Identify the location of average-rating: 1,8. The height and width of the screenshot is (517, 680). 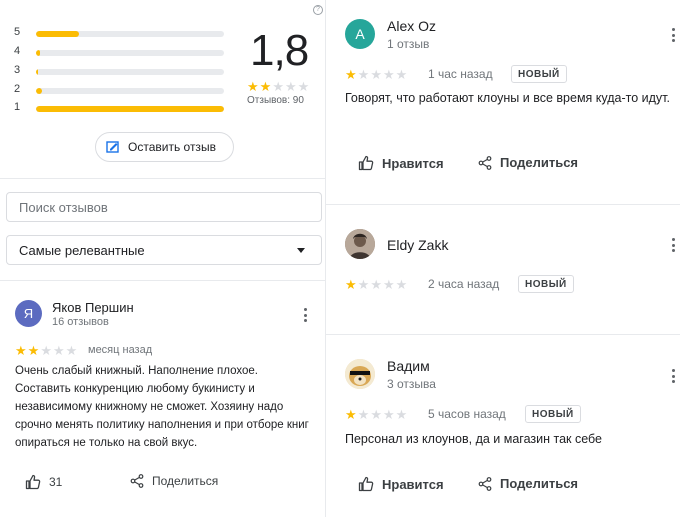
(279, 50).